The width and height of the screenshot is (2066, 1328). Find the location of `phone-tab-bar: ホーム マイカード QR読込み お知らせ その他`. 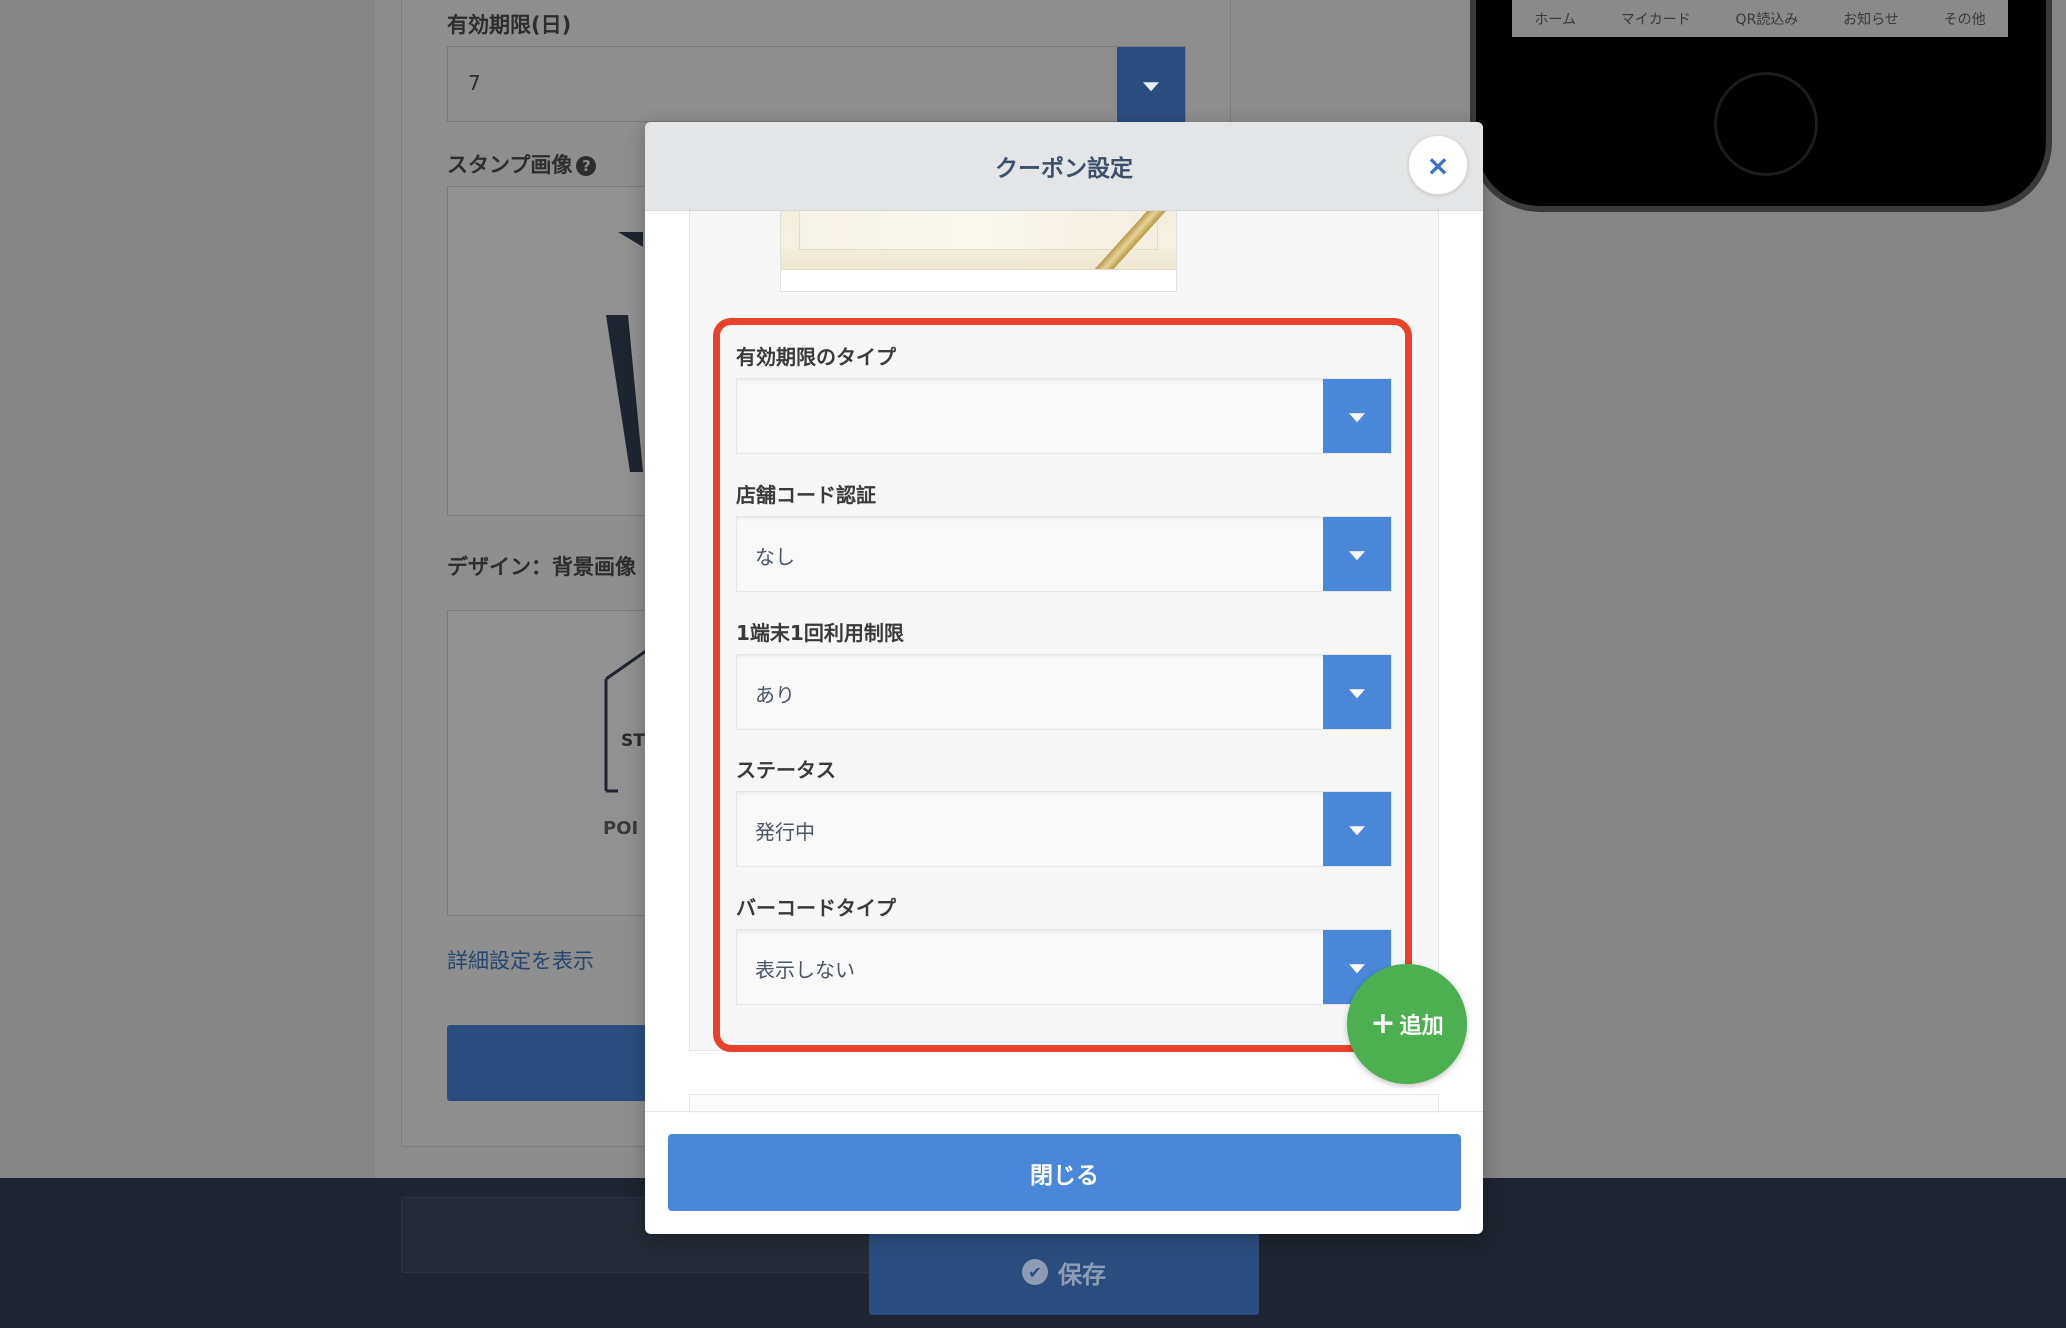

phone-tab-bar: ホーム マイカード QR読込み お知らせ その他 is located at coordinates (1760, 19).